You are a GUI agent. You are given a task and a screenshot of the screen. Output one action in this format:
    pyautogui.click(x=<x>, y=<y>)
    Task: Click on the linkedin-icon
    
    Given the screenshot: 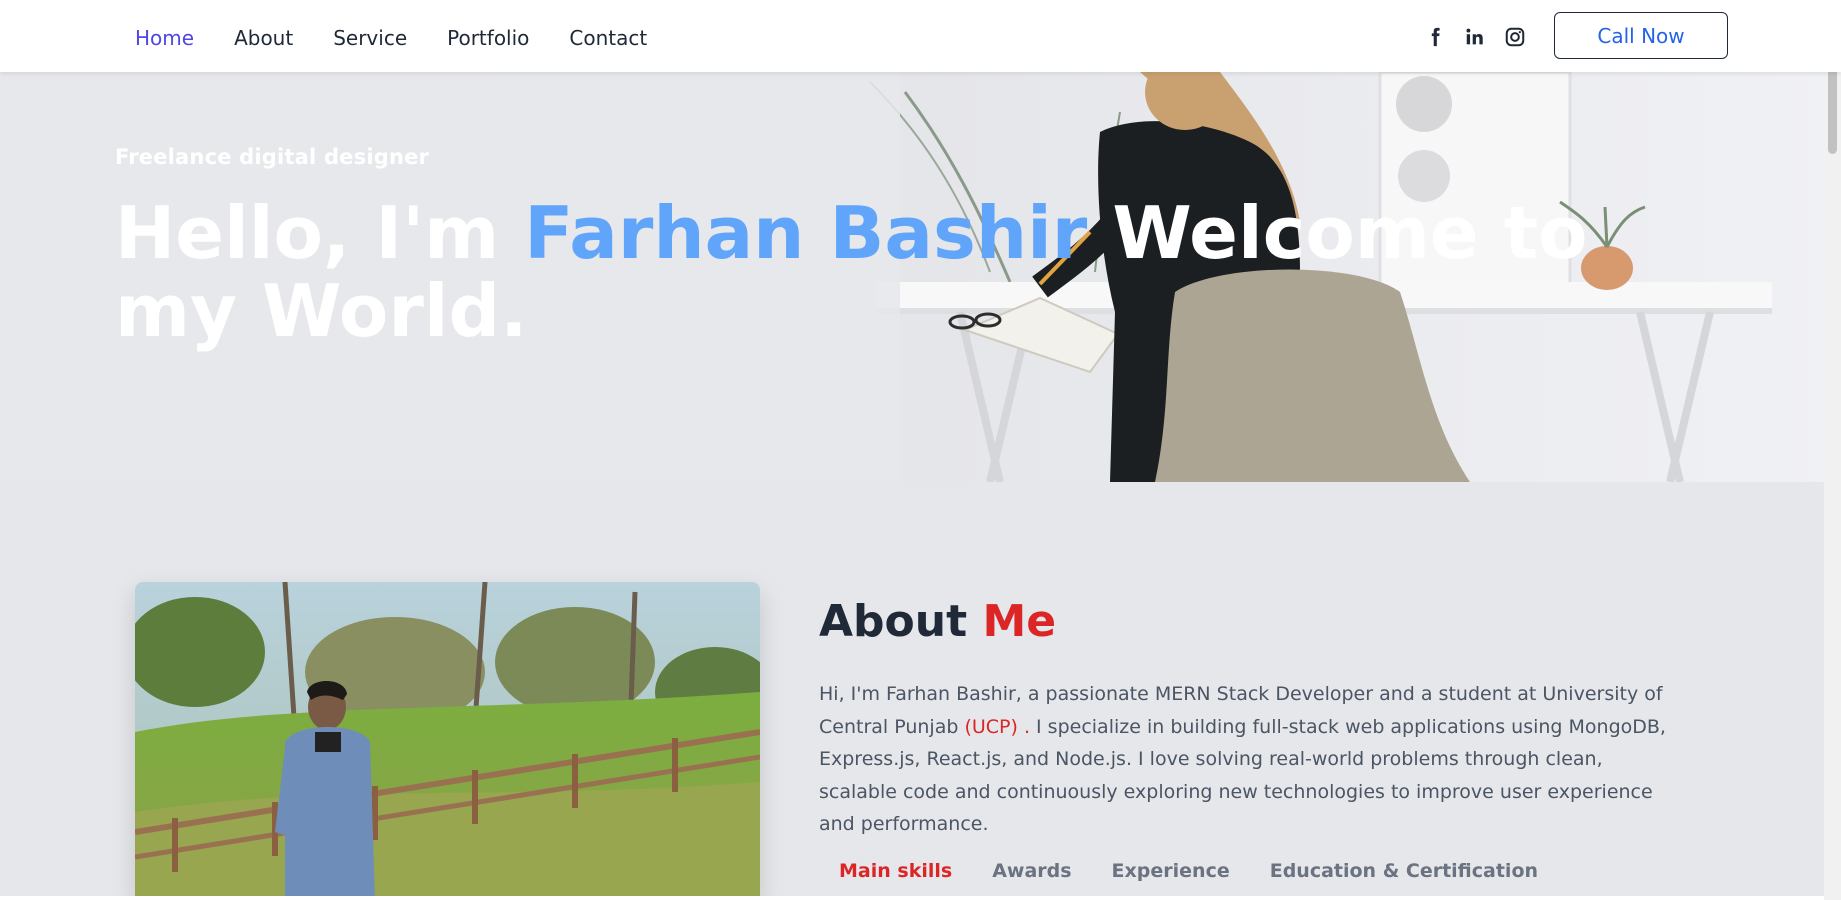 What is the action you would take?
    pyautogui.click(x=1475, y=37)
    